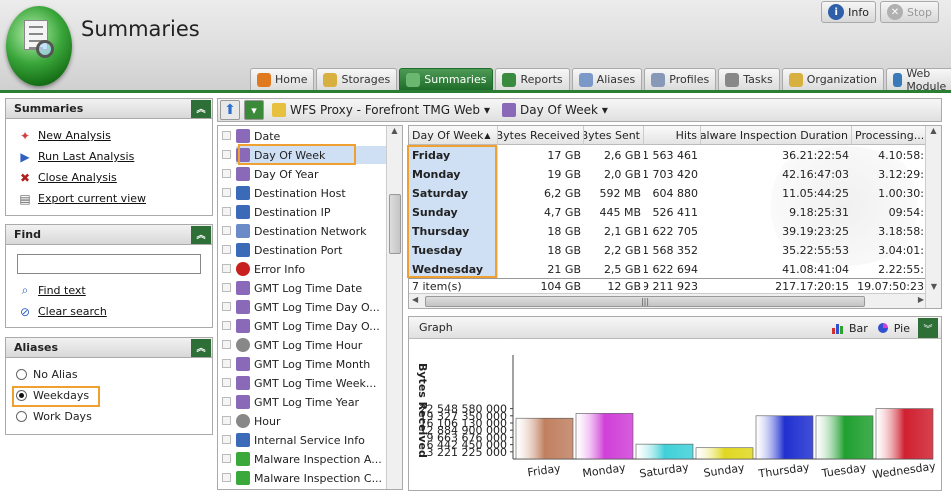 This screenshot has height=501, width=951. What do you see at coordinates (201, 108) in the screenshot?
I see `collapse-summaries-icon: ︽` at bounding box center [201, 108].